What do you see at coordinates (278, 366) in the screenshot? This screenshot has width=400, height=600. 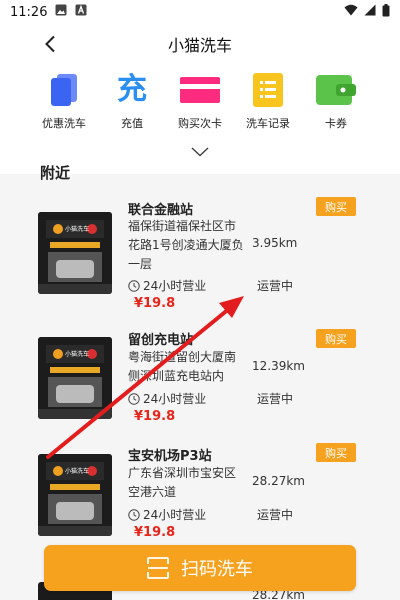 I see `station-distance: 12.39km` at bounding box center [278, 366].